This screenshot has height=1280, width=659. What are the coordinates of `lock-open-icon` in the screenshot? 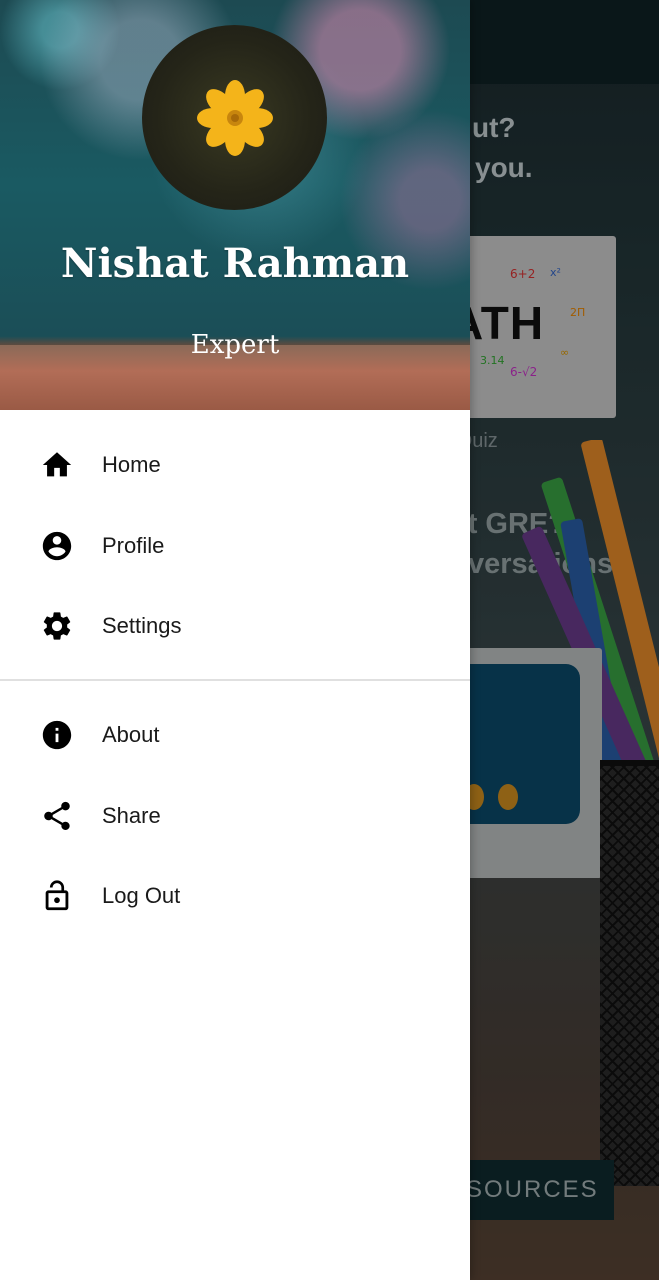 It's located at (57, 896).